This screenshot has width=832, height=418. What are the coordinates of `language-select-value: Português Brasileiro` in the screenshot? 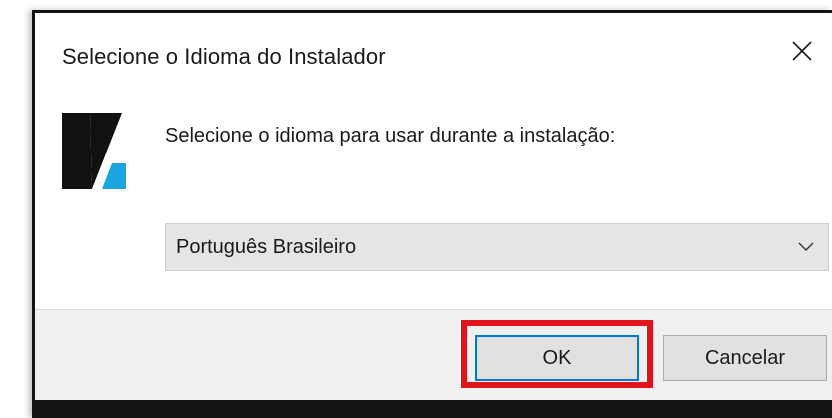 It's located at (266, 247).